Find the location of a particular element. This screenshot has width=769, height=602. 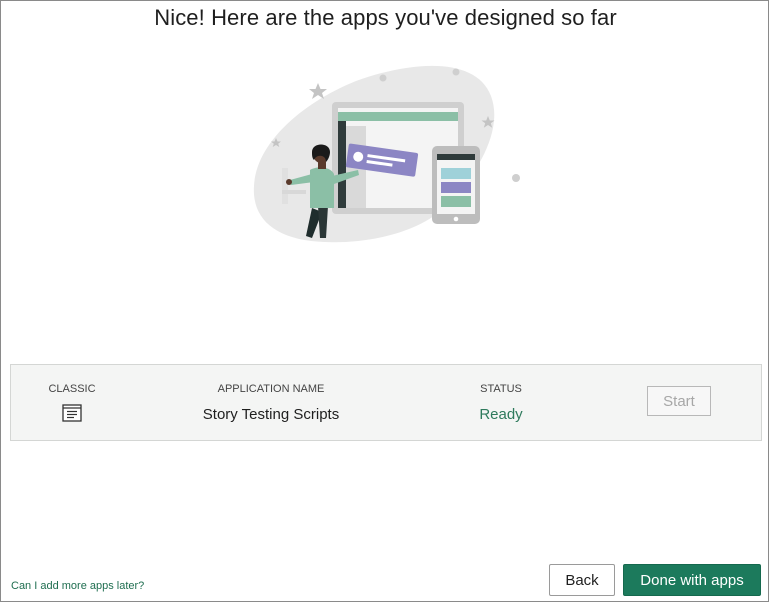

app-designer-illustration is located at coordinates (386, 154).